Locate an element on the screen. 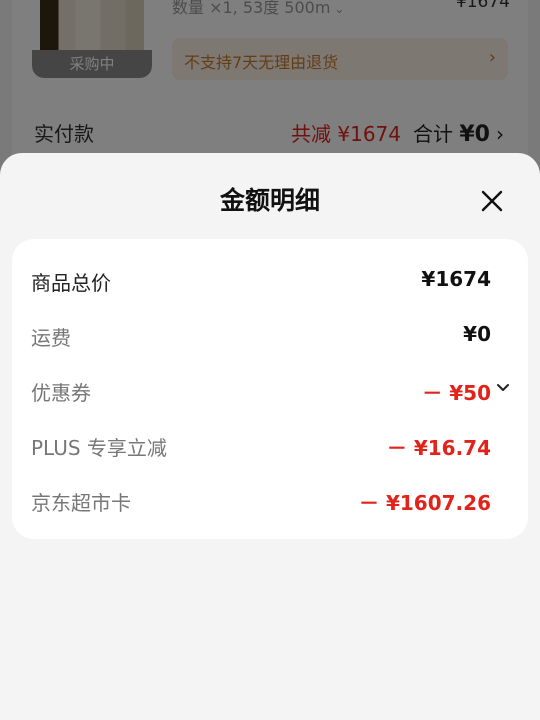 The image size is (540, 720). row-value: ¥0 is located at coordinates (477, 334).